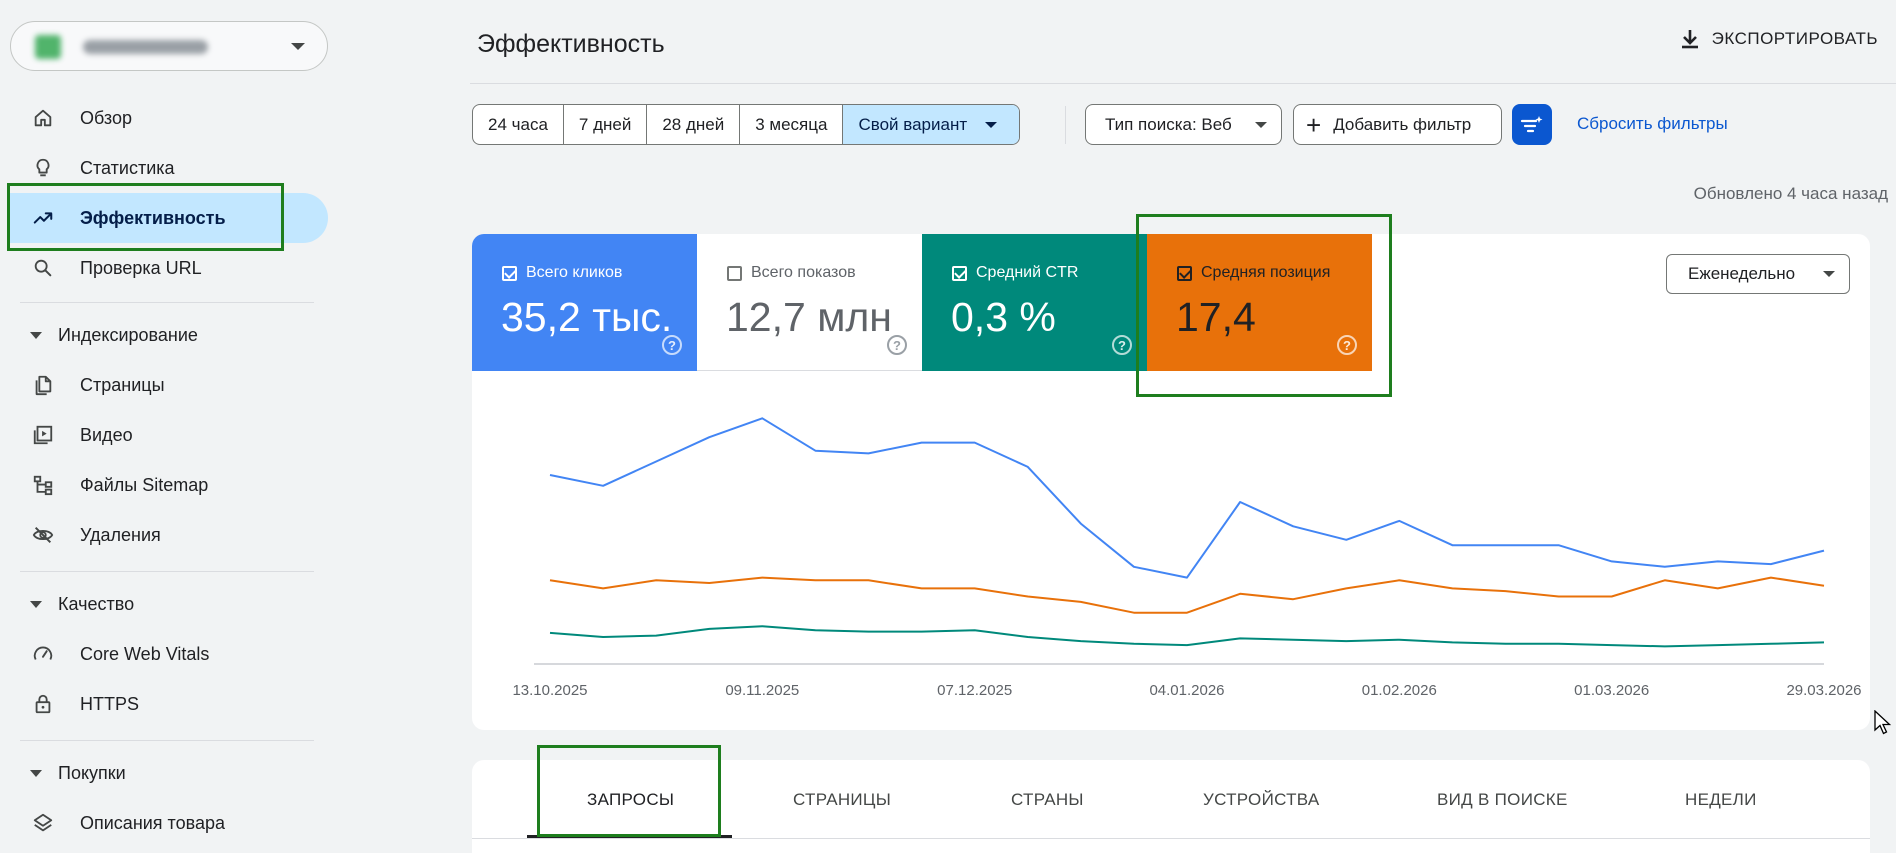  I want to click on sidebar-section-shopping: Покупки, so click(78, 773).